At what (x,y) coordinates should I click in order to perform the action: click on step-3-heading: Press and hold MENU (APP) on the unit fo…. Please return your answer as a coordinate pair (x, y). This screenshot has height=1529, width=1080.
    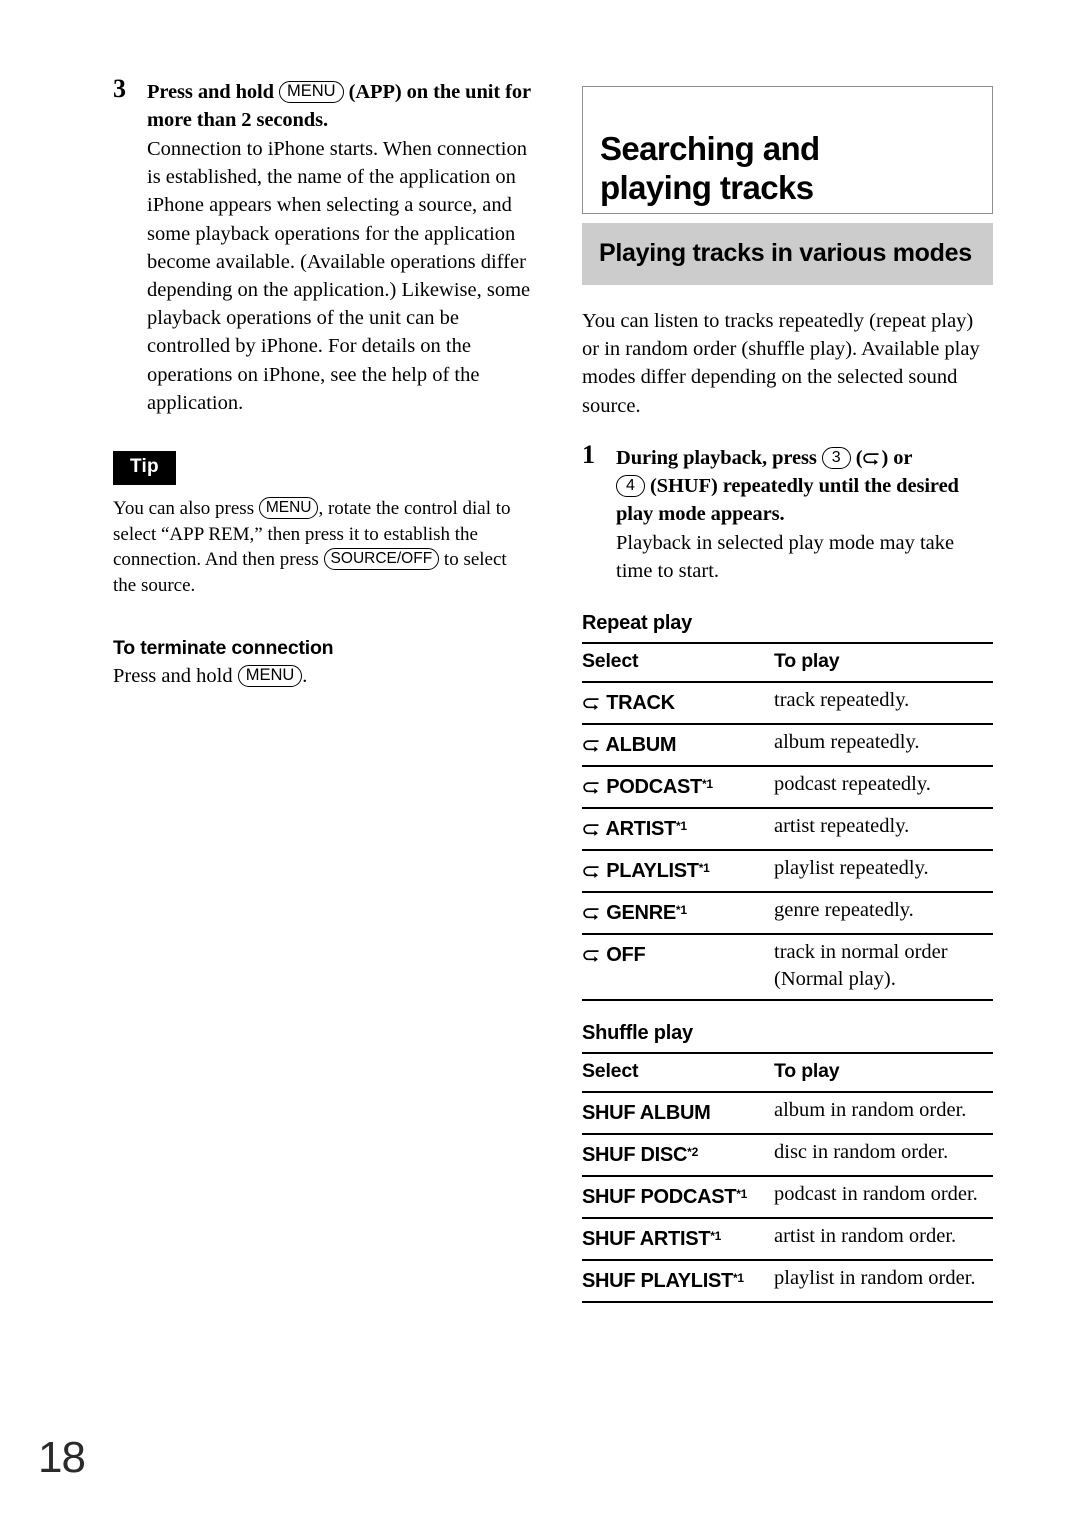
    Looking at the image, I should click on (340, 106).